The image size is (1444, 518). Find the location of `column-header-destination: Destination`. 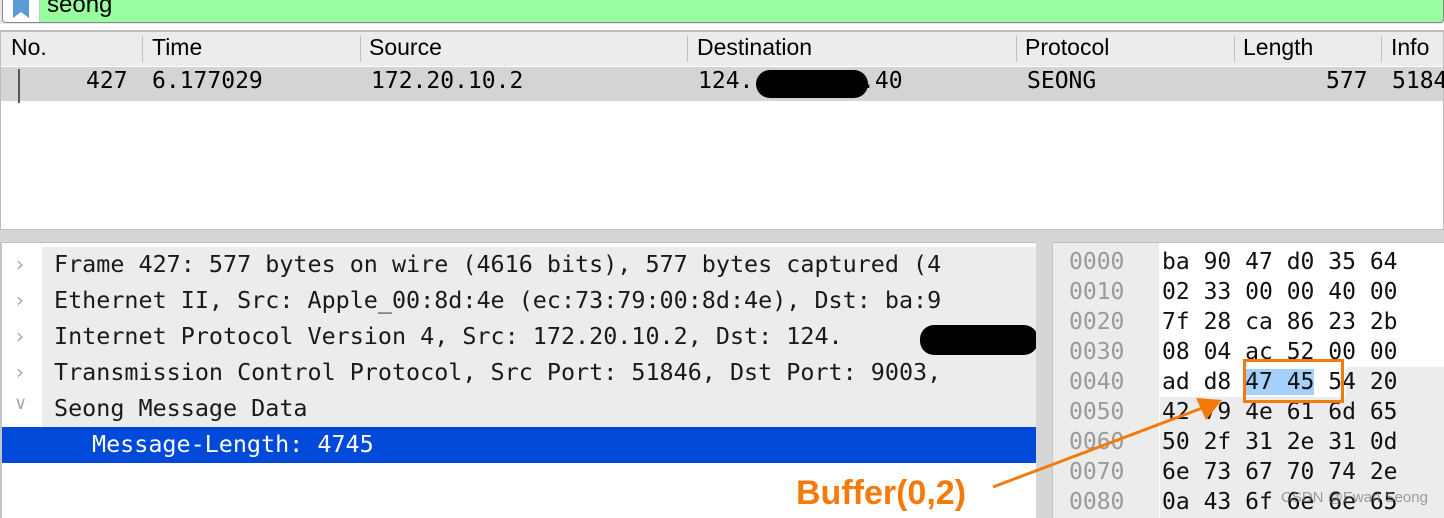

column-header-destination: Destination is located at coordinates (754, 47).